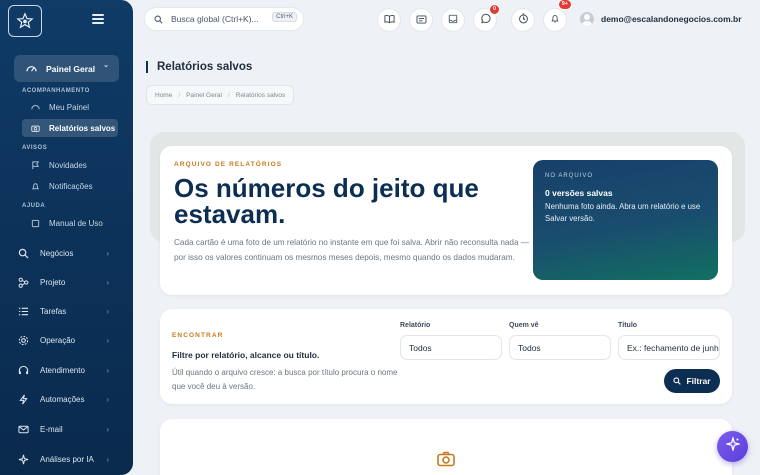  I want to click on sidebar-item-atendimento: Atendimento ›, so click(70, 370).